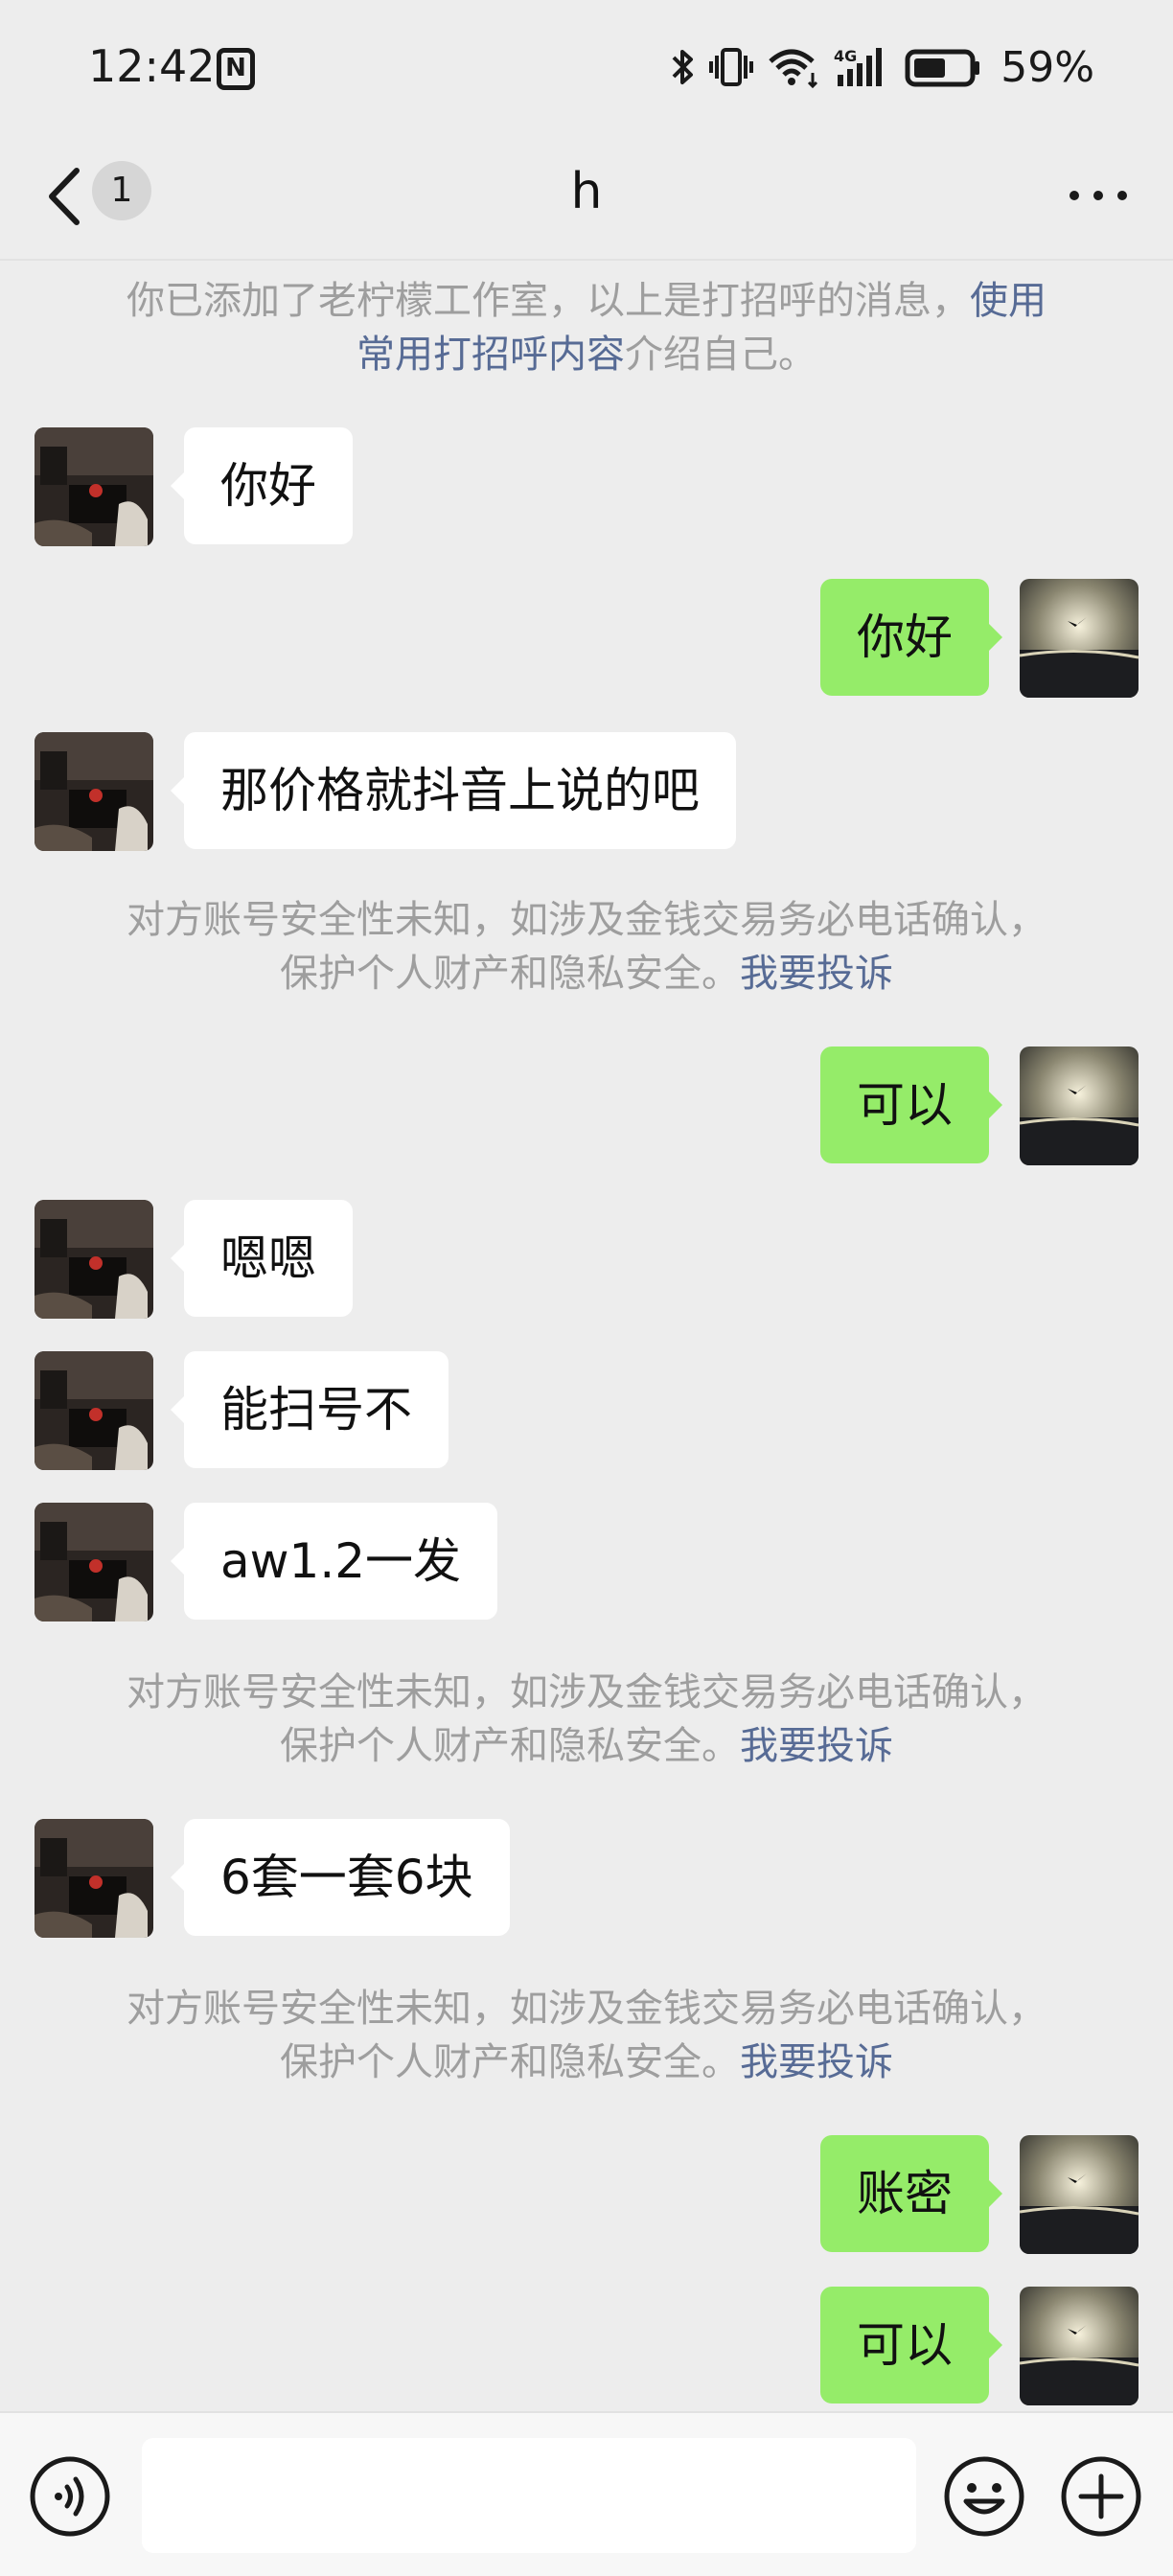 This screenshot has width=1173, height=2576. What do you see at coordinates (586, 67) in the screenshot?
I see `status-bar: 12:42 N 4G 59%` at bounding box center [586, 67].